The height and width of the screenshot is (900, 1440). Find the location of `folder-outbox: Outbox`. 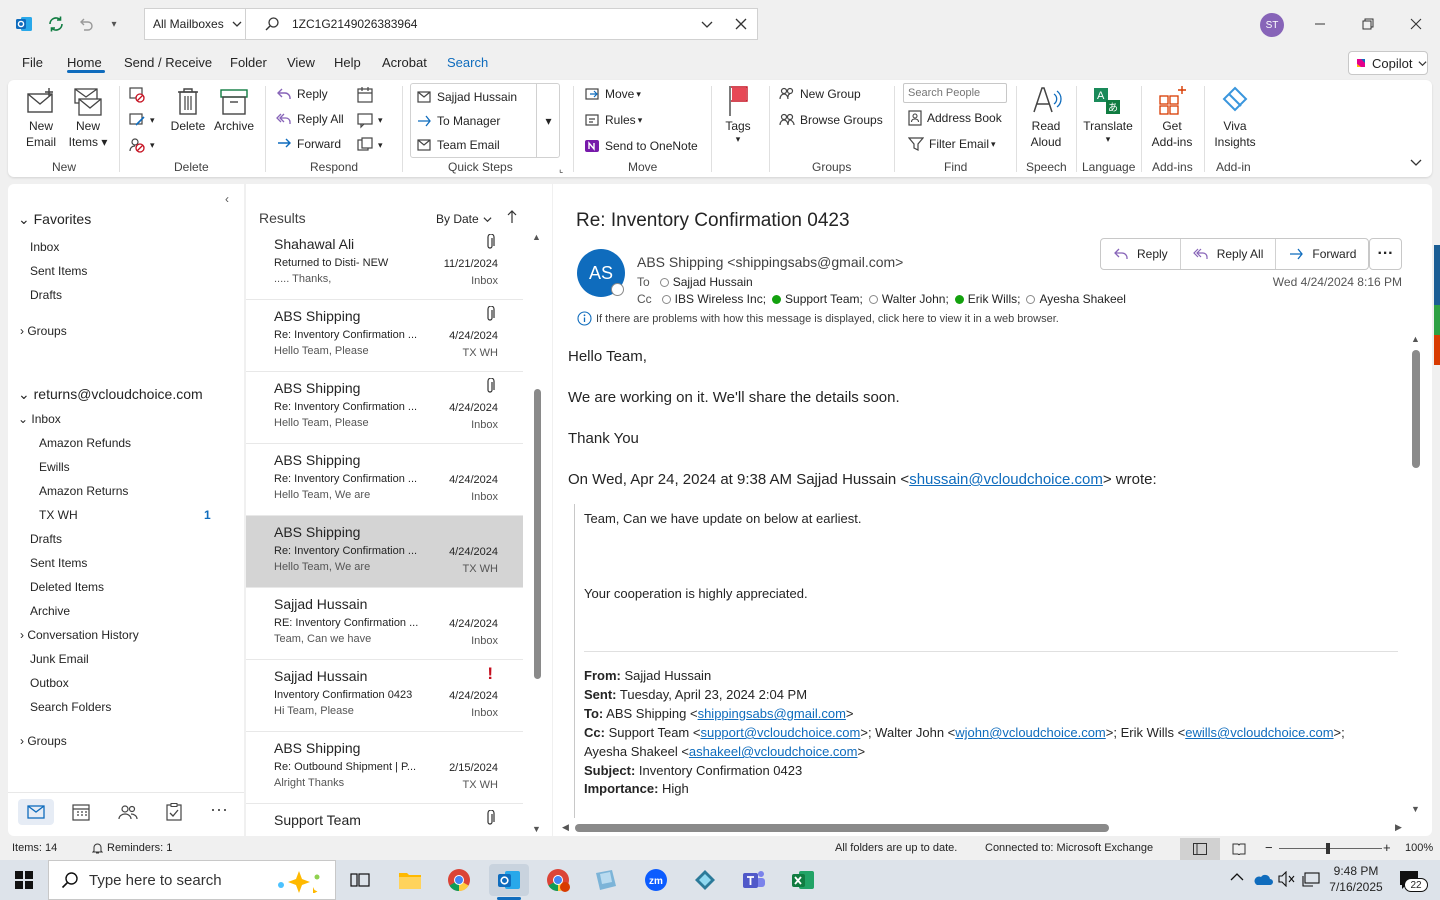

folder-outbox: Outbox is located at coordinates (49, 683).